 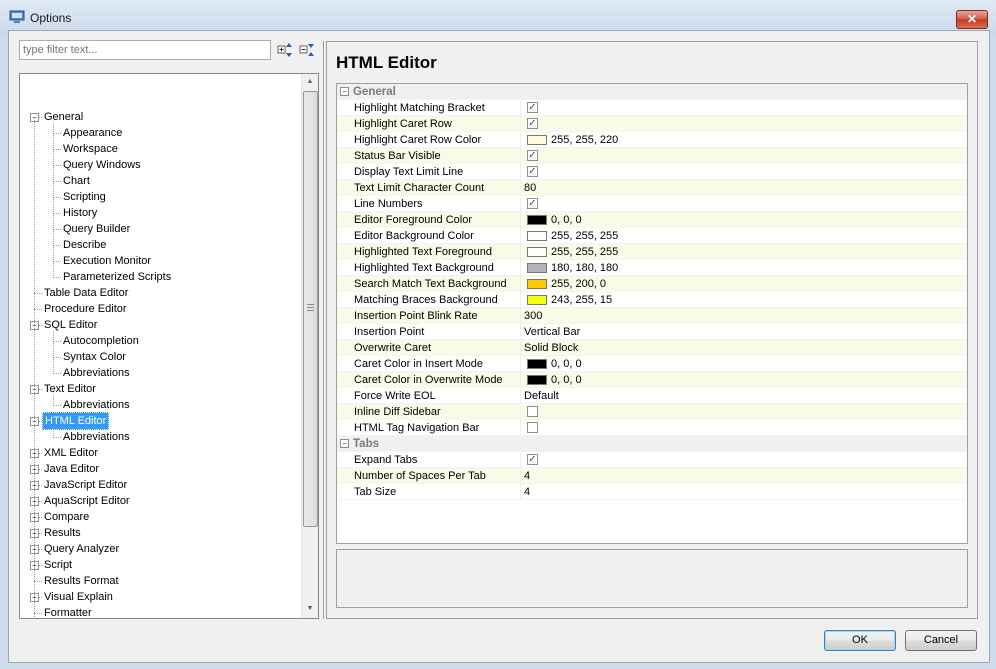 What do you see at coordinates (145, 50) in the screenshot?
I see `filter-input` at bounding box center [145, 50].